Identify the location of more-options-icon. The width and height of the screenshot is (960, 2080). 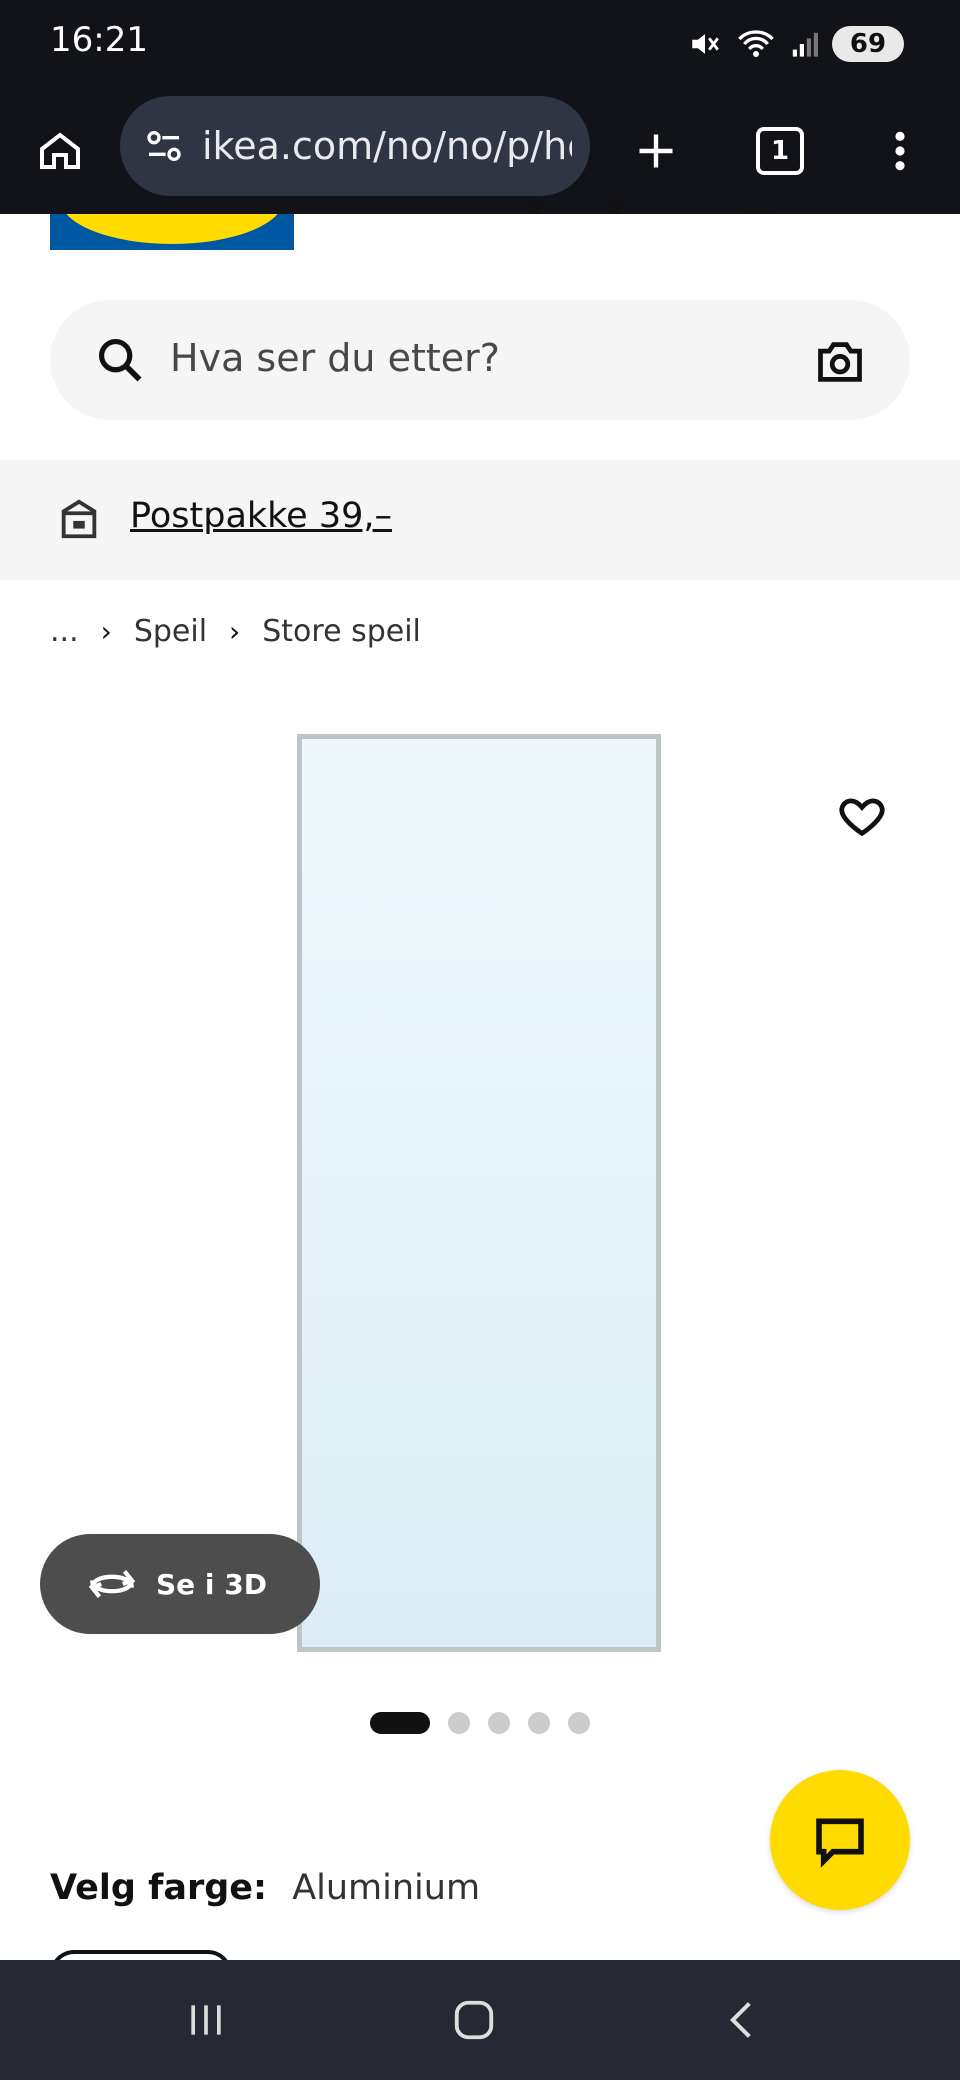
(900, 151).